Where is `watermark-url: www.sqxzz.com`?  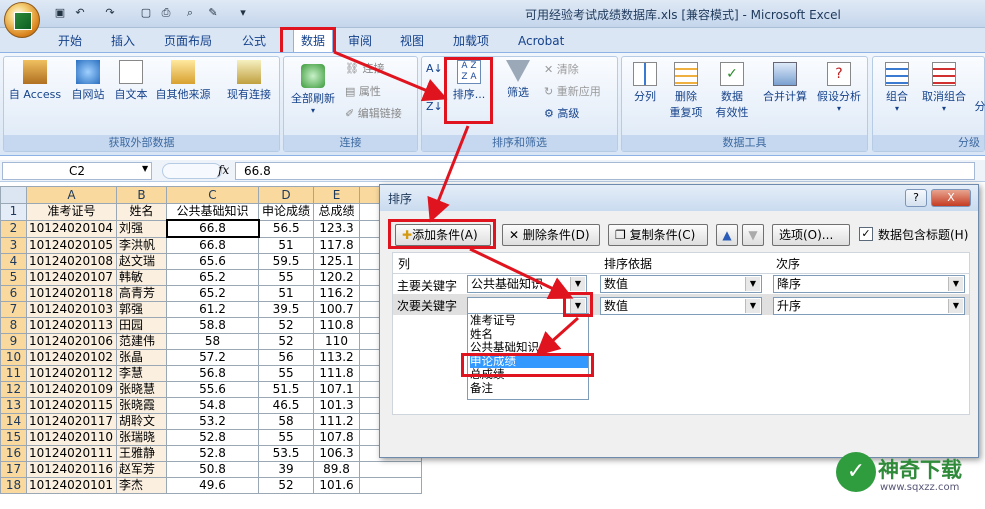 watermark-url: www.sqxzz.com is located at coordinates (920, 487).